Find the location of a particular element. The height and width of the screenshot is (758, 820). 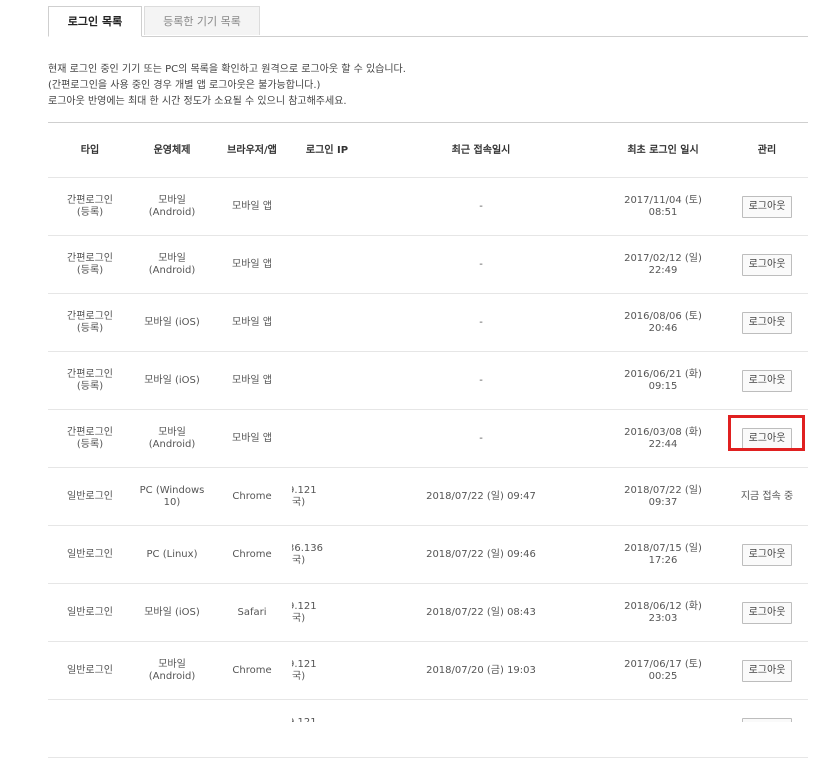

cell-first-login: 2018/06/12 (화) 23:03 is located at coordinates (663, 612).